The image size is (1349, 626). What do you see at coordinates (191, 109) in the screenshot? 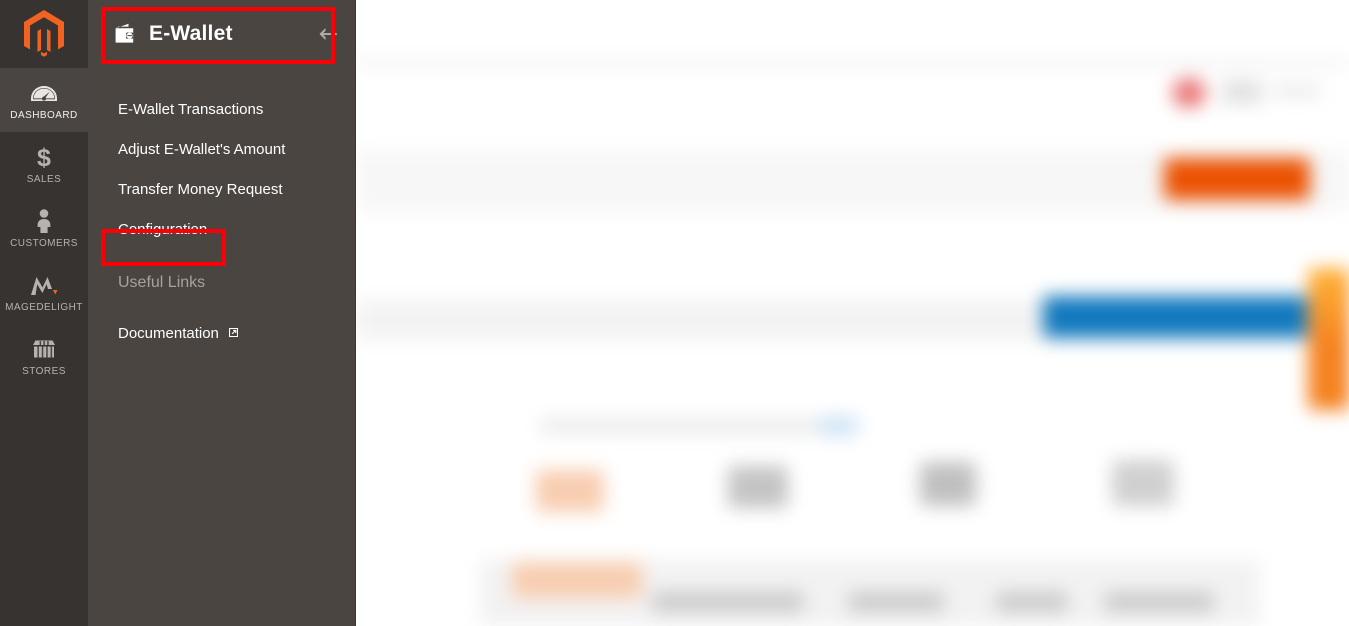
I see `submenu-item-label: E-Wallet Transactions` at bounding box center [191, 109].